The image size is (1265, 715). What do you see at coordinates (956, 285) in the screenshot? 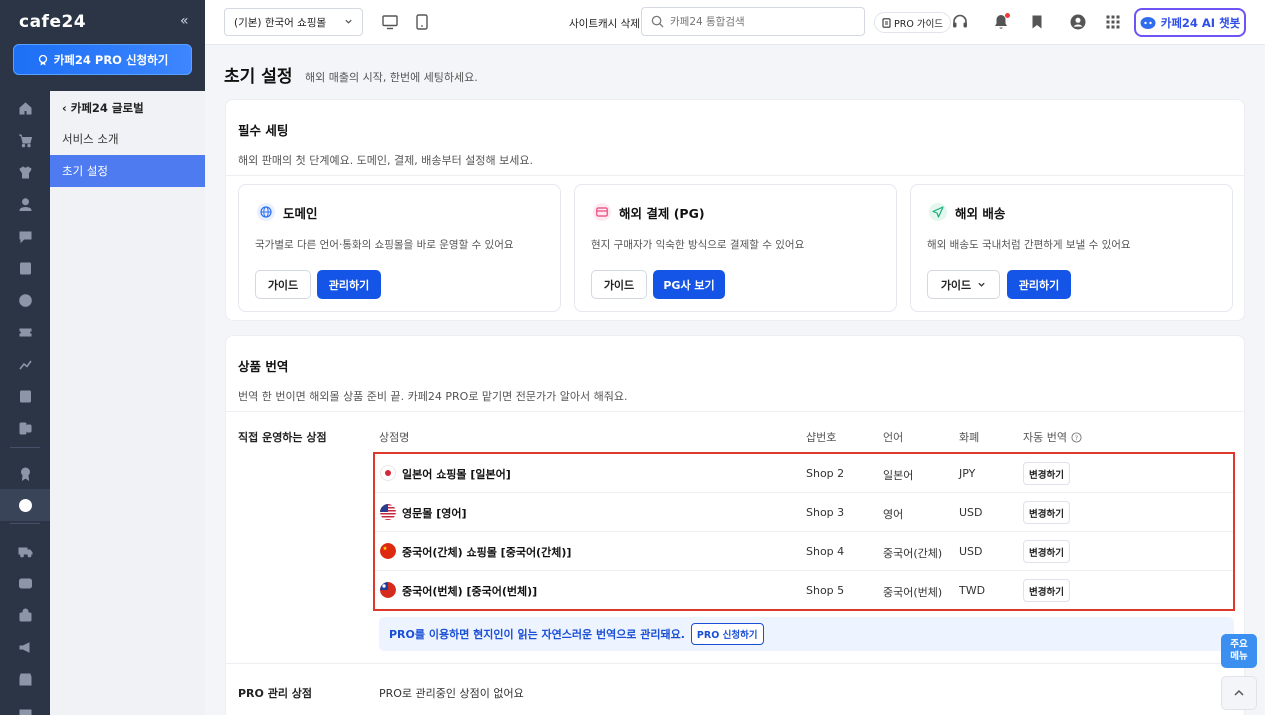
I see `shipping-guide-label: 가이드` at bounding box center [956, 285].